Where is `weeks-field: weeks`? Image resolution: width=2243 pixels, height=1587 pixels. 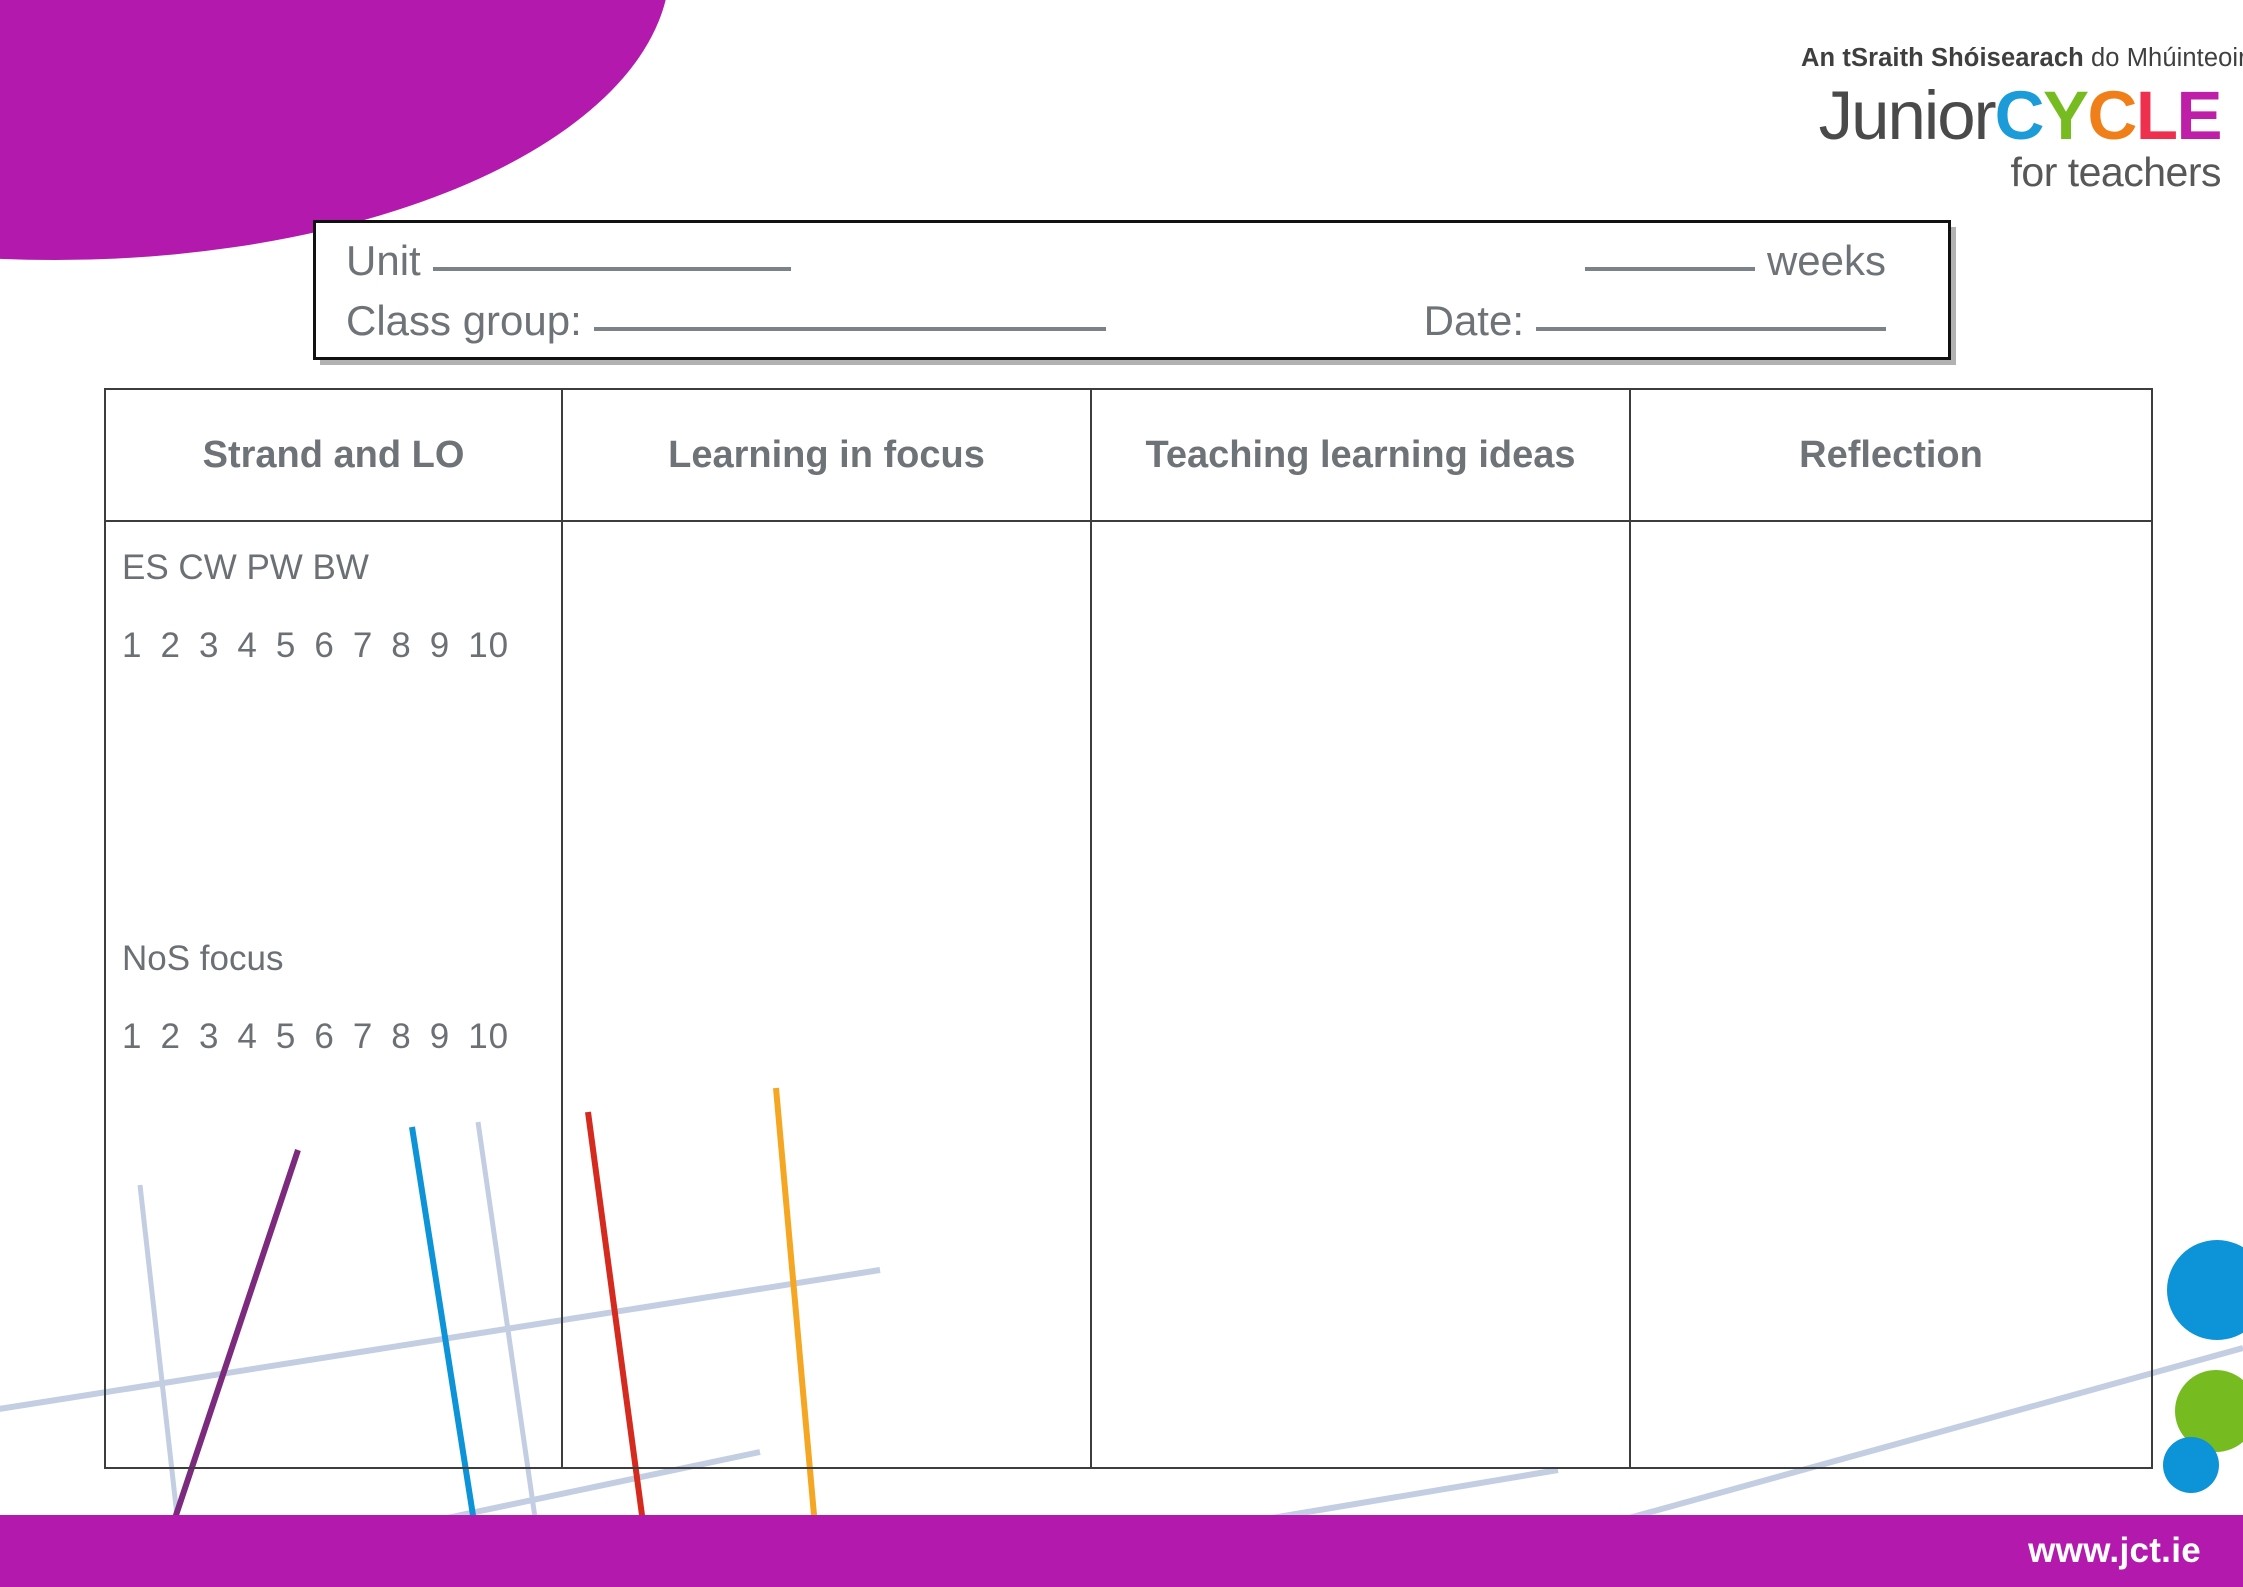
weeks-field: weeks is located at coordinates (1735, 261).